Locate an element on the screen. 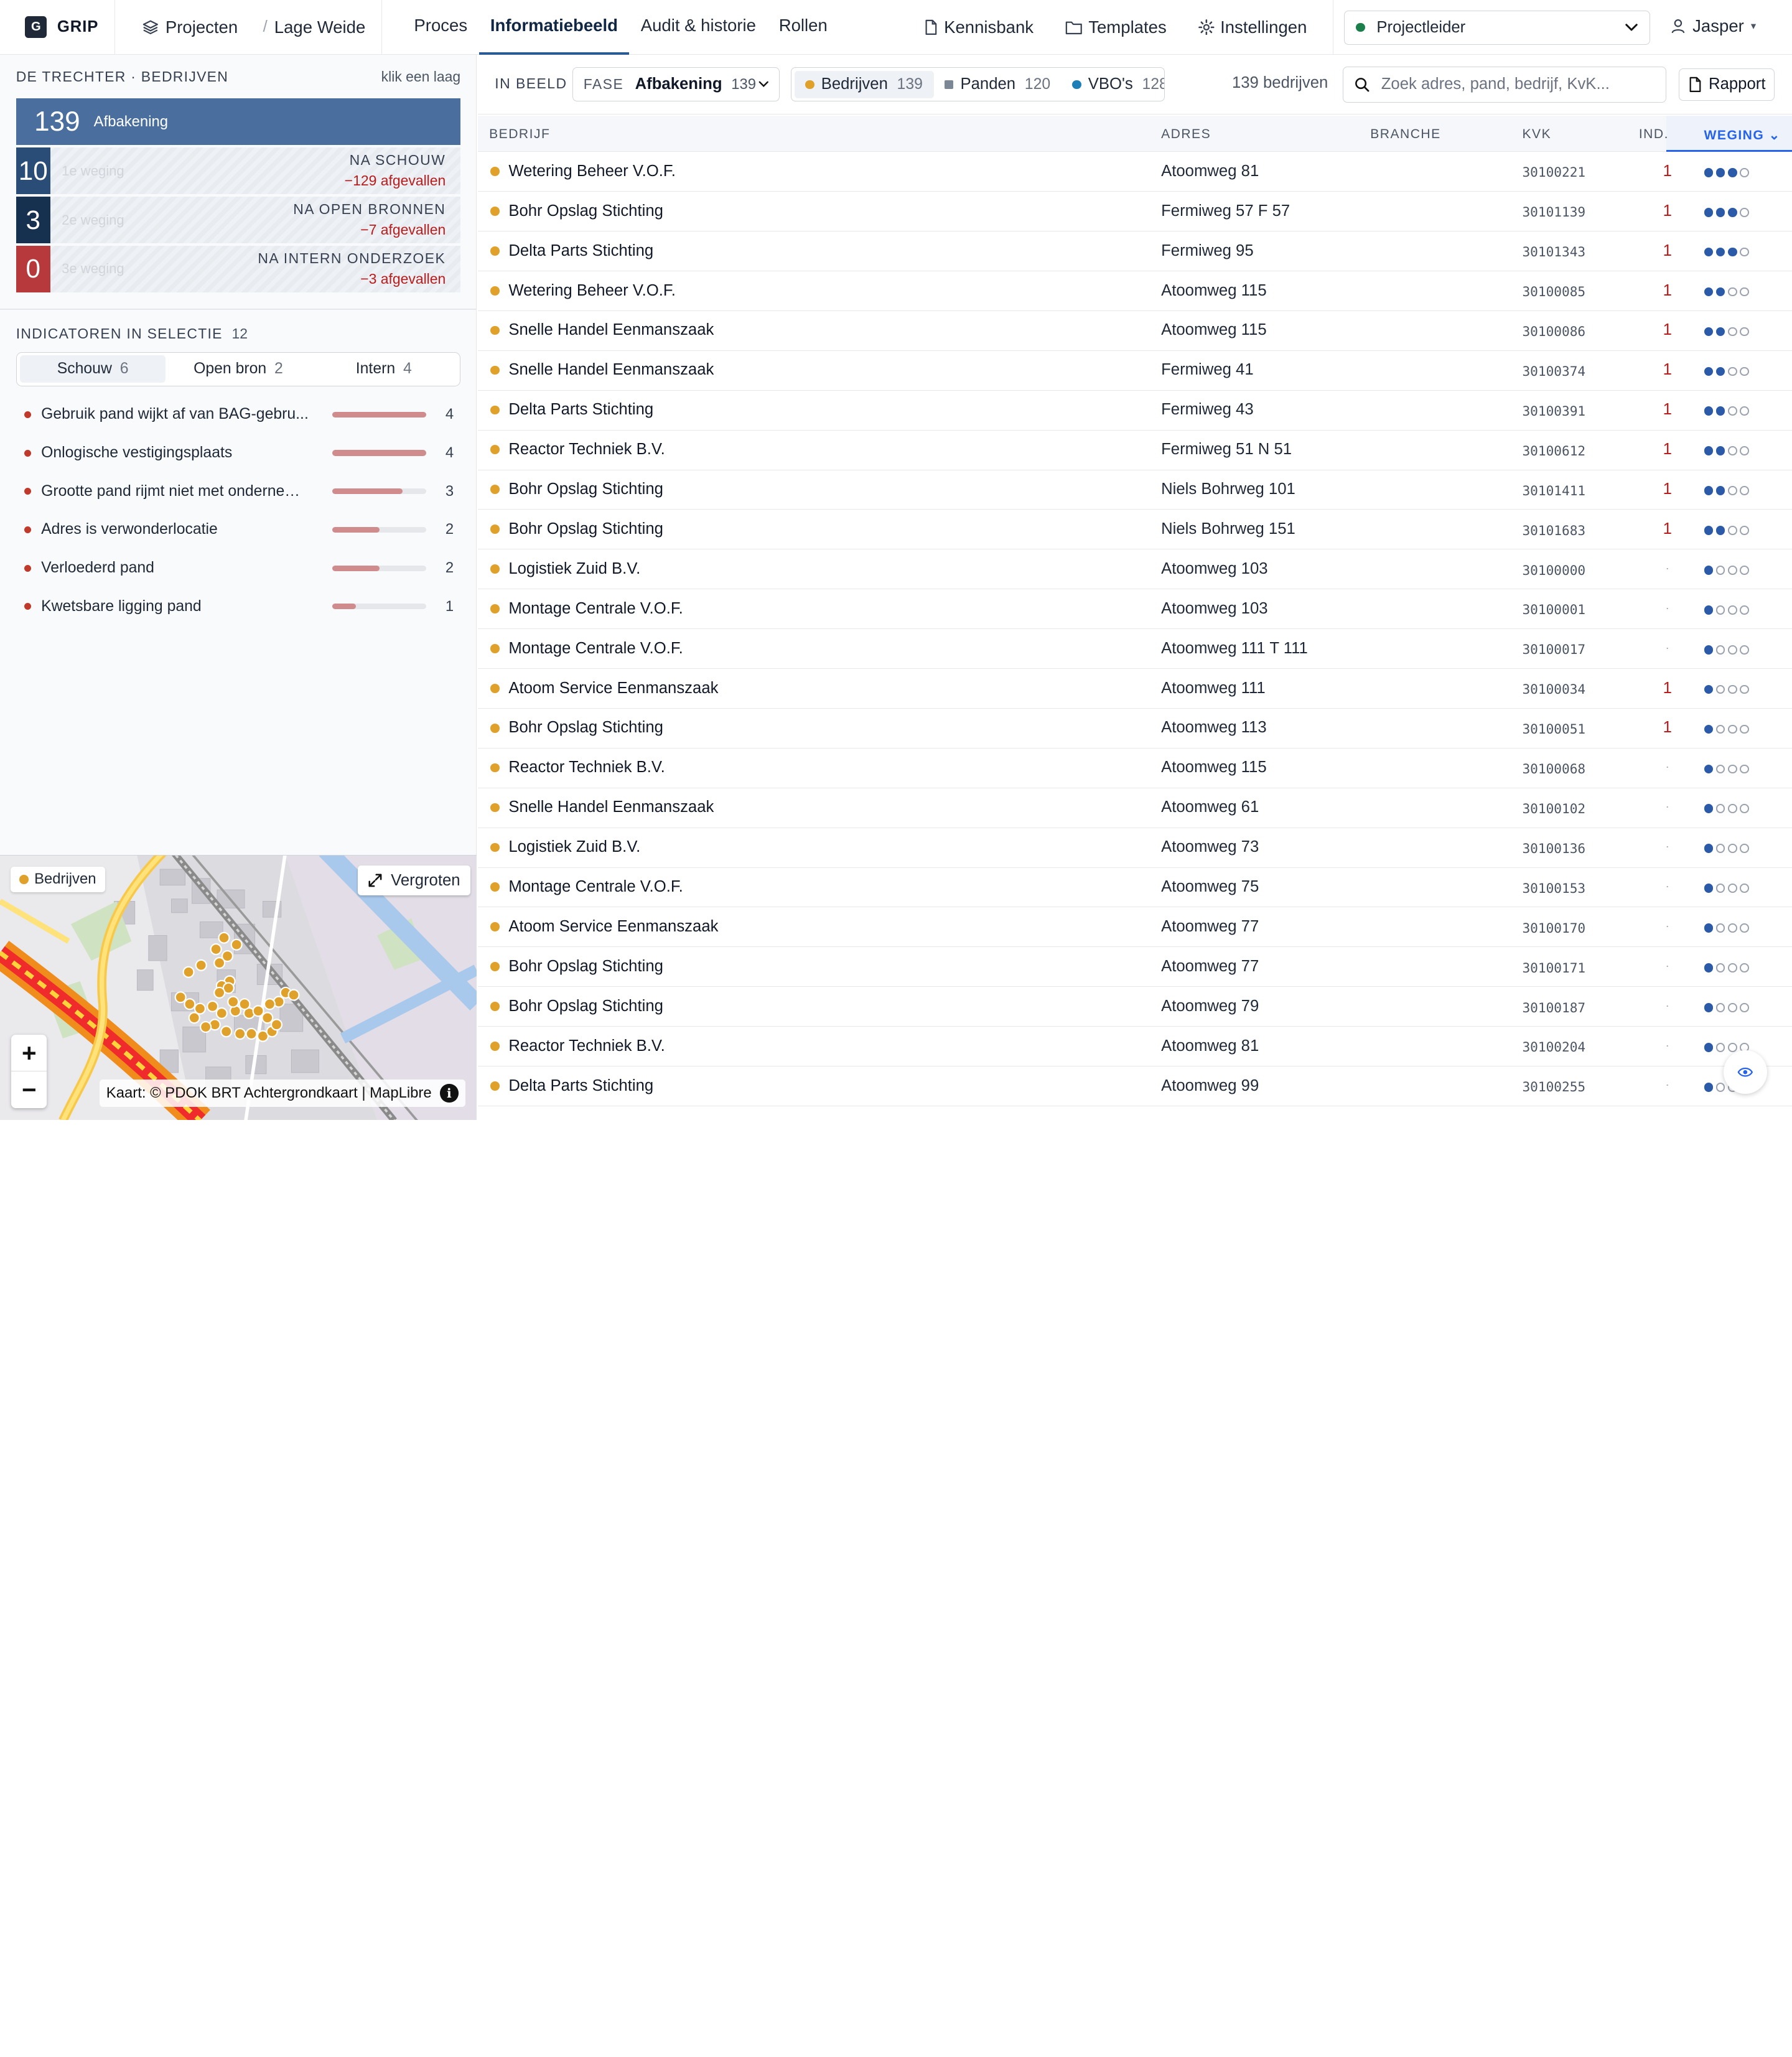 This screenshot has height=2057, width=1792. tab-proces: Proces is located at coordinates (440, 27).